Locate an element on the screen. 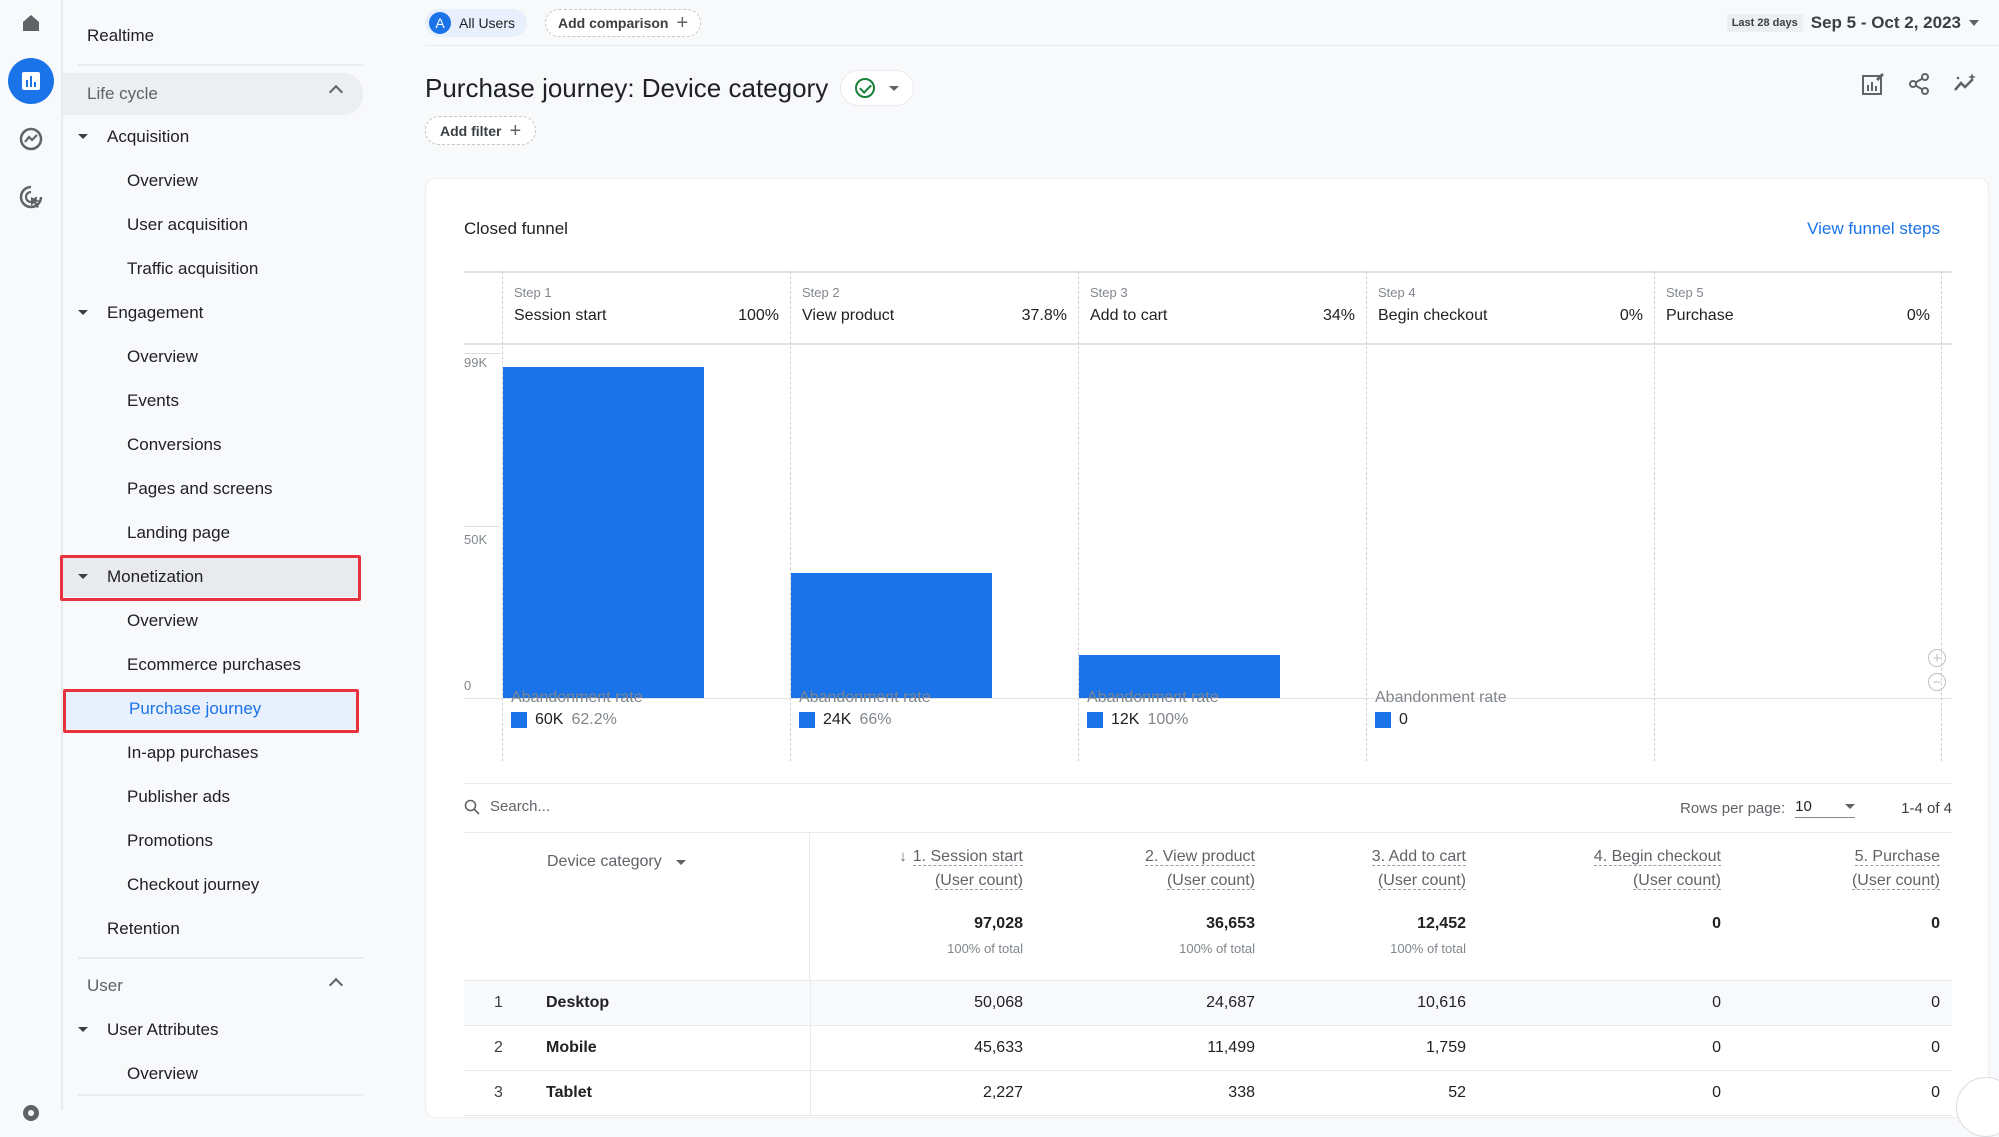  column-total: 12,452 is located at coordinates (1441, 923).